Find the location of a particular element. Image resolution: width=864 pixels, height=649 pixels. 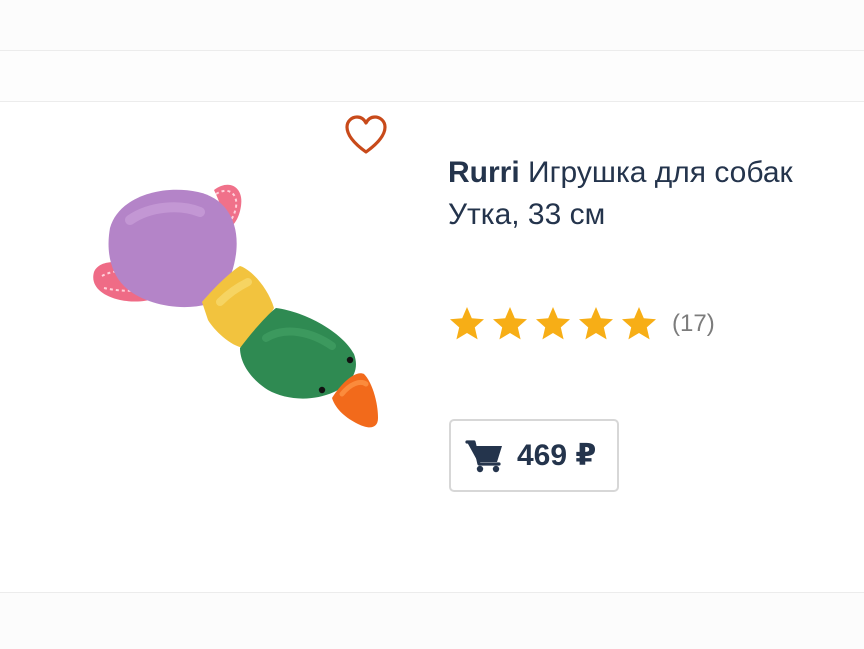

add-to-cart-button: 469 ₽ is located at coordinates (534, 455).